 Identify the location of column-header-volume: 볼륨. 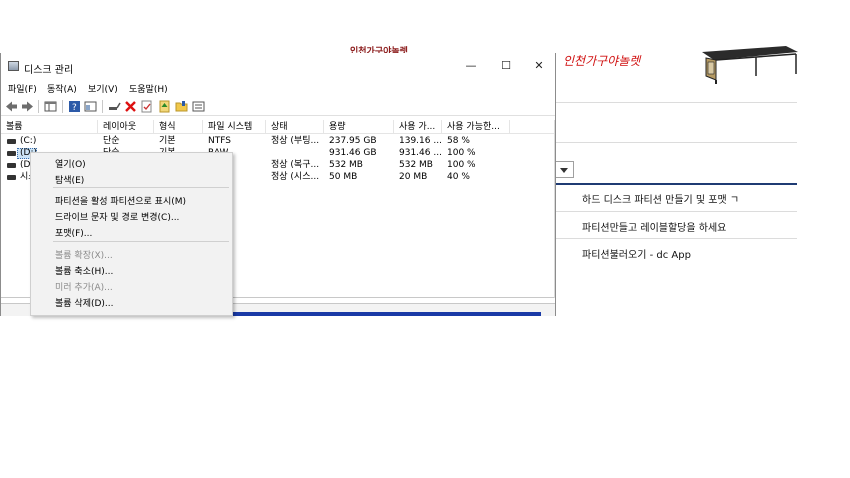
(49, 127).